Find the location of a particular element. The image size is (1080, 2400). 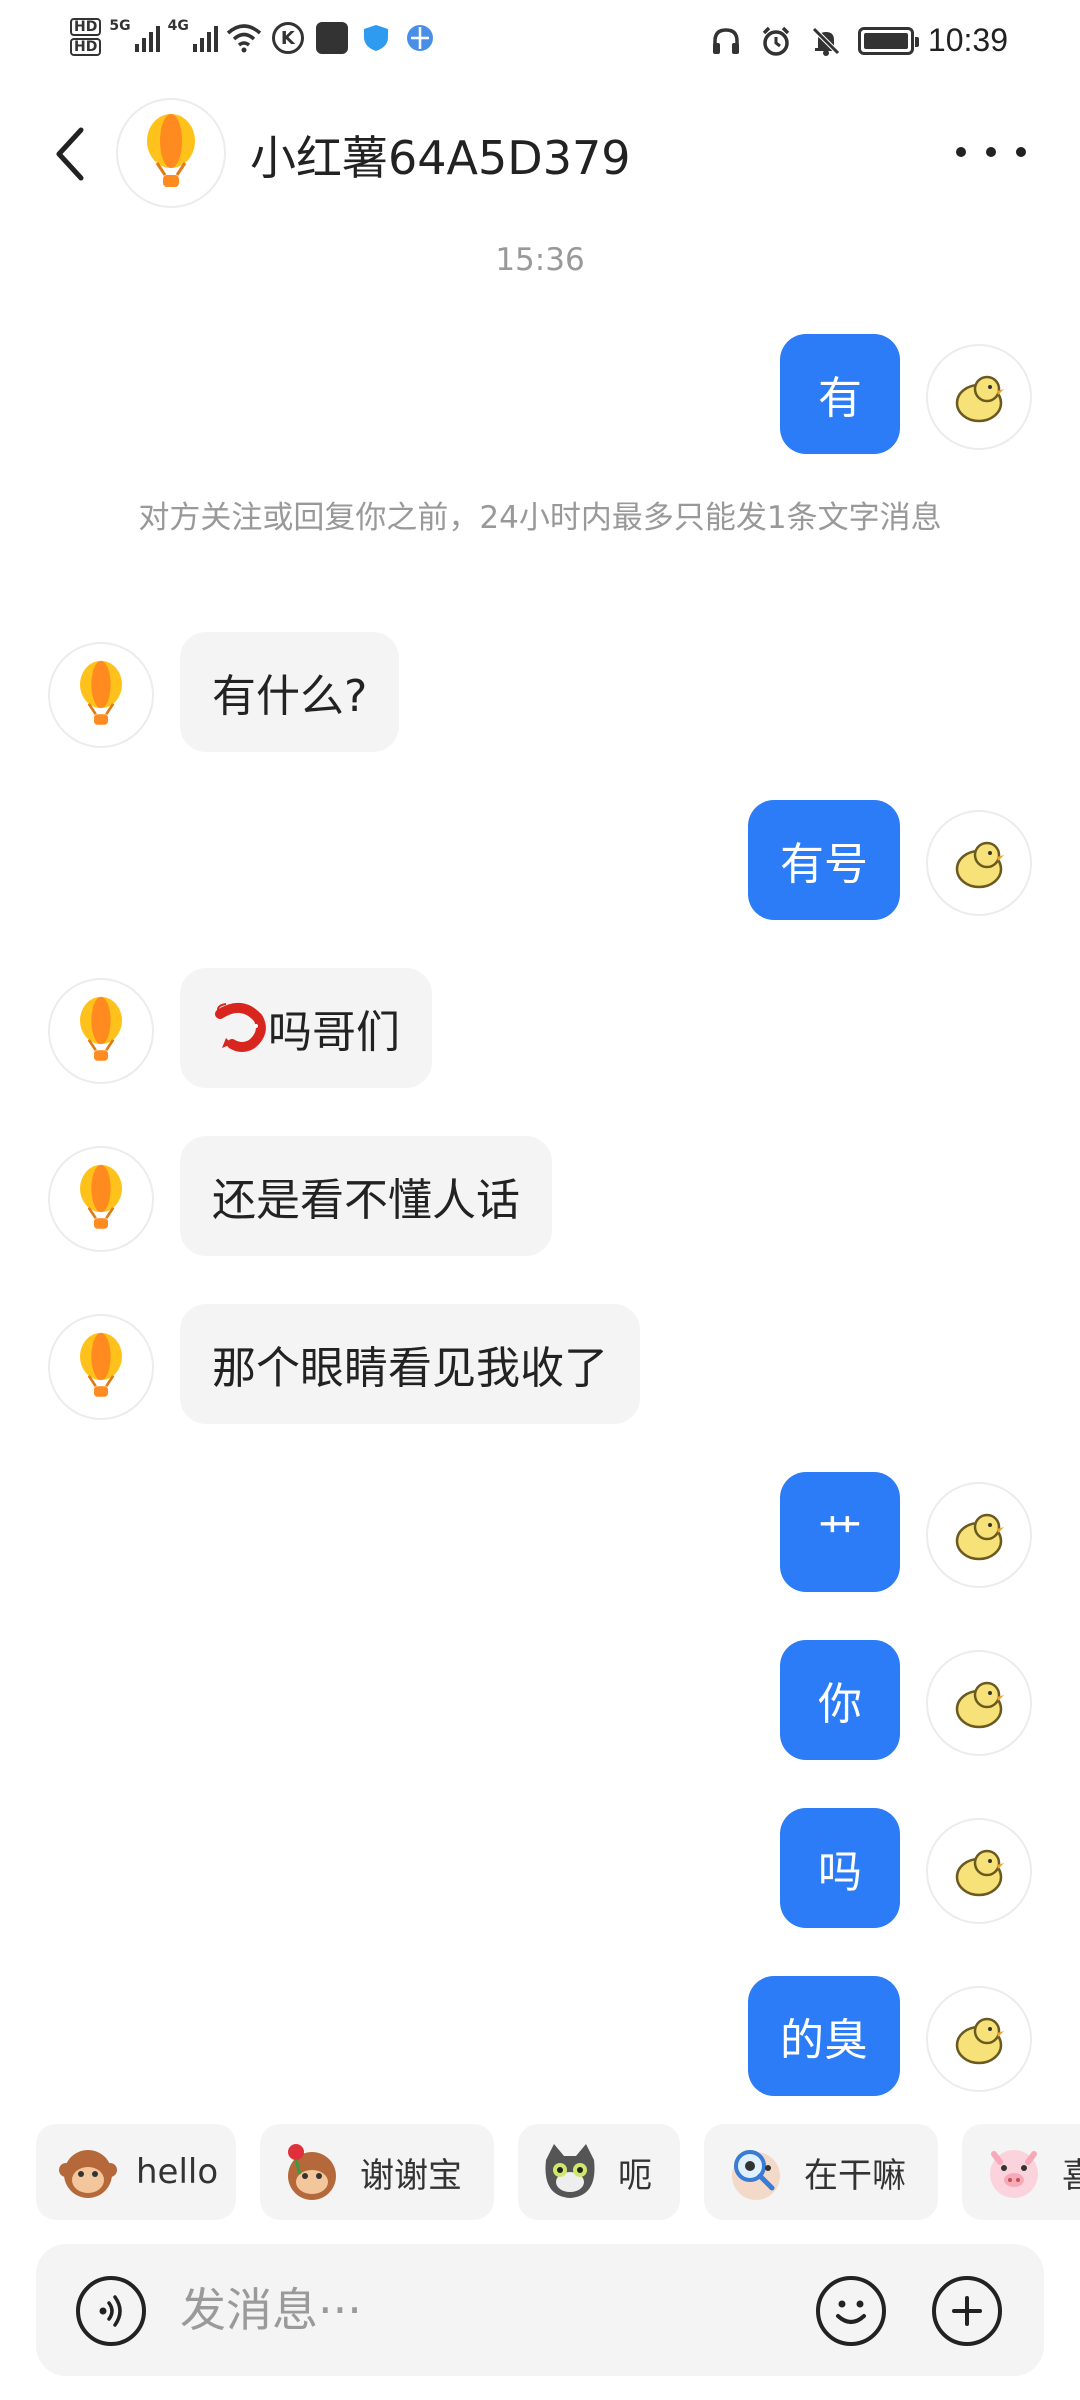

message-row-outgoing: 有 is located at coordinates (540, 394).